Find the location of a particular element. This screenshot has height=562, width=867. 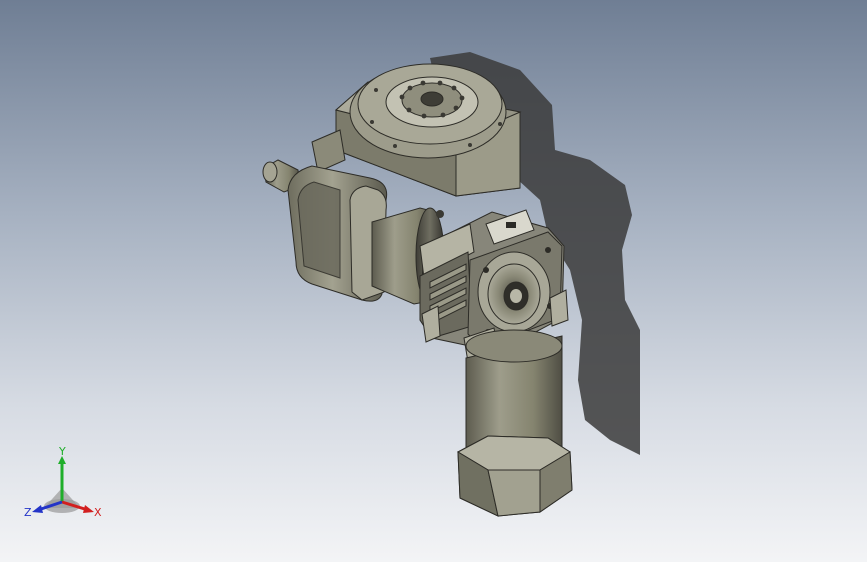

axis-triad: Y X Z is located at coordinates (64, 483).